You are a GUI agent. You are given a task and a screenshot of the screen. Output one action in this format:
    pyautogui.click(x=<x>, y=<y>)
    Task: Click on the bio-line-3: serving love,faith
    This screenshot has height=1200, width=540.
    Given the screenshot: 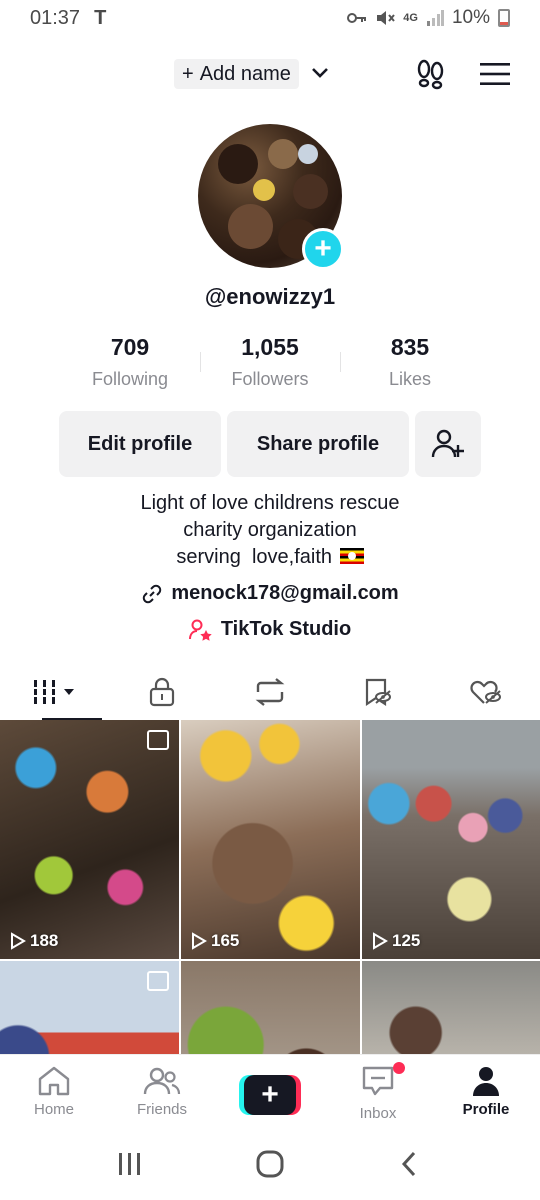 What is the action you would take?
    pyautogui.click(x=270, y=557)
    